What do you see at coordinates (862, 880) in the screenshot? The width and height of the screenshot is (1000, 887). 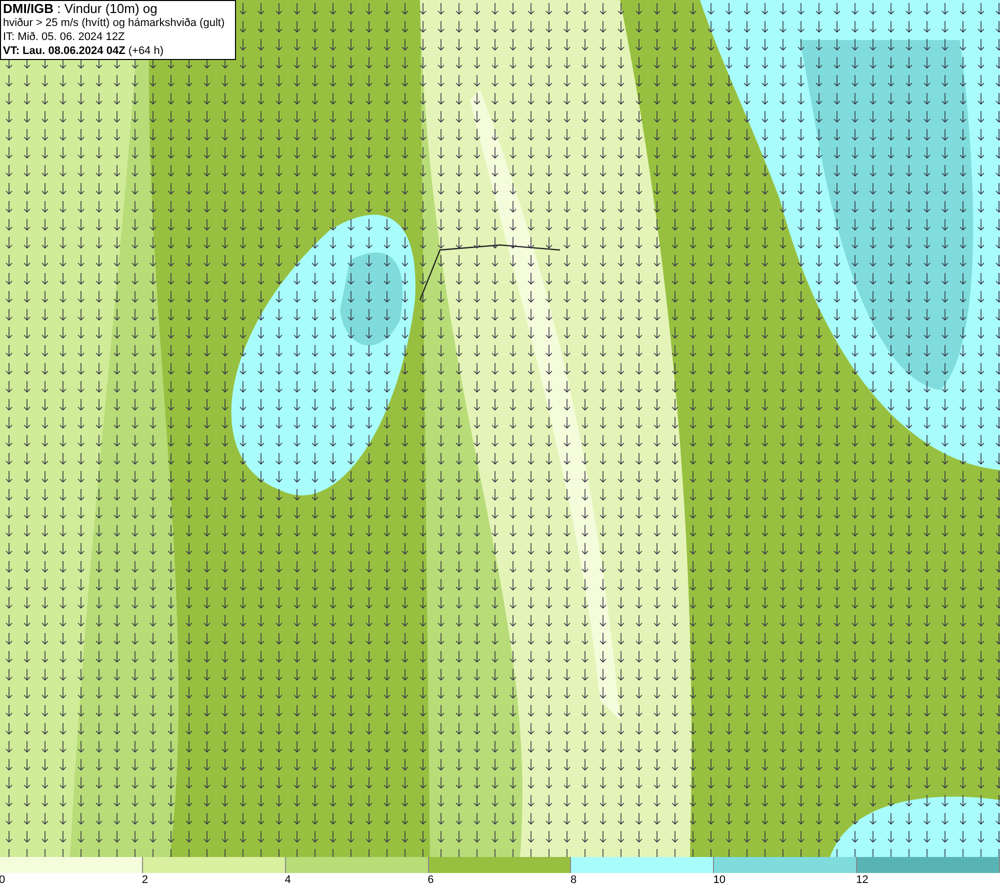 I see `legend-label: 12` at bounding box center [862, 880].